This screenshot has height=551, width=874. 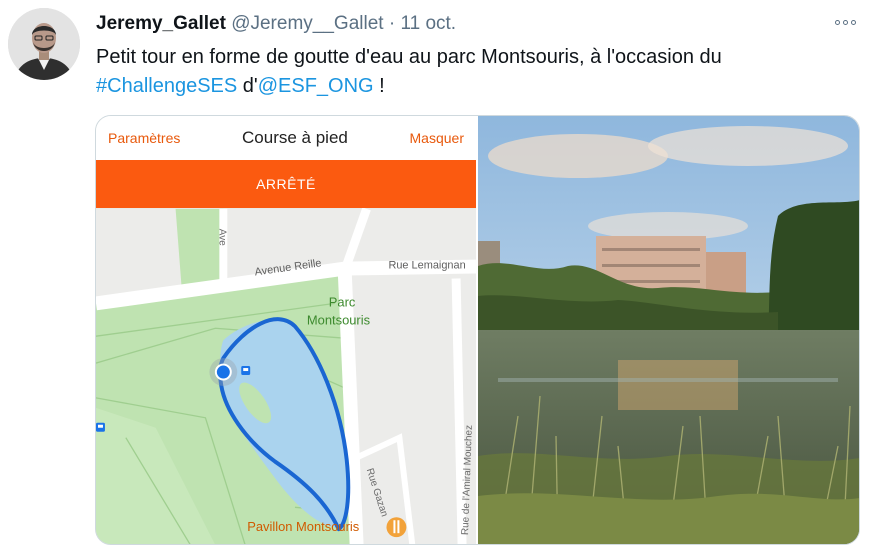 I want to click on settings-link: Paramètres, so click(x=144, y=138).